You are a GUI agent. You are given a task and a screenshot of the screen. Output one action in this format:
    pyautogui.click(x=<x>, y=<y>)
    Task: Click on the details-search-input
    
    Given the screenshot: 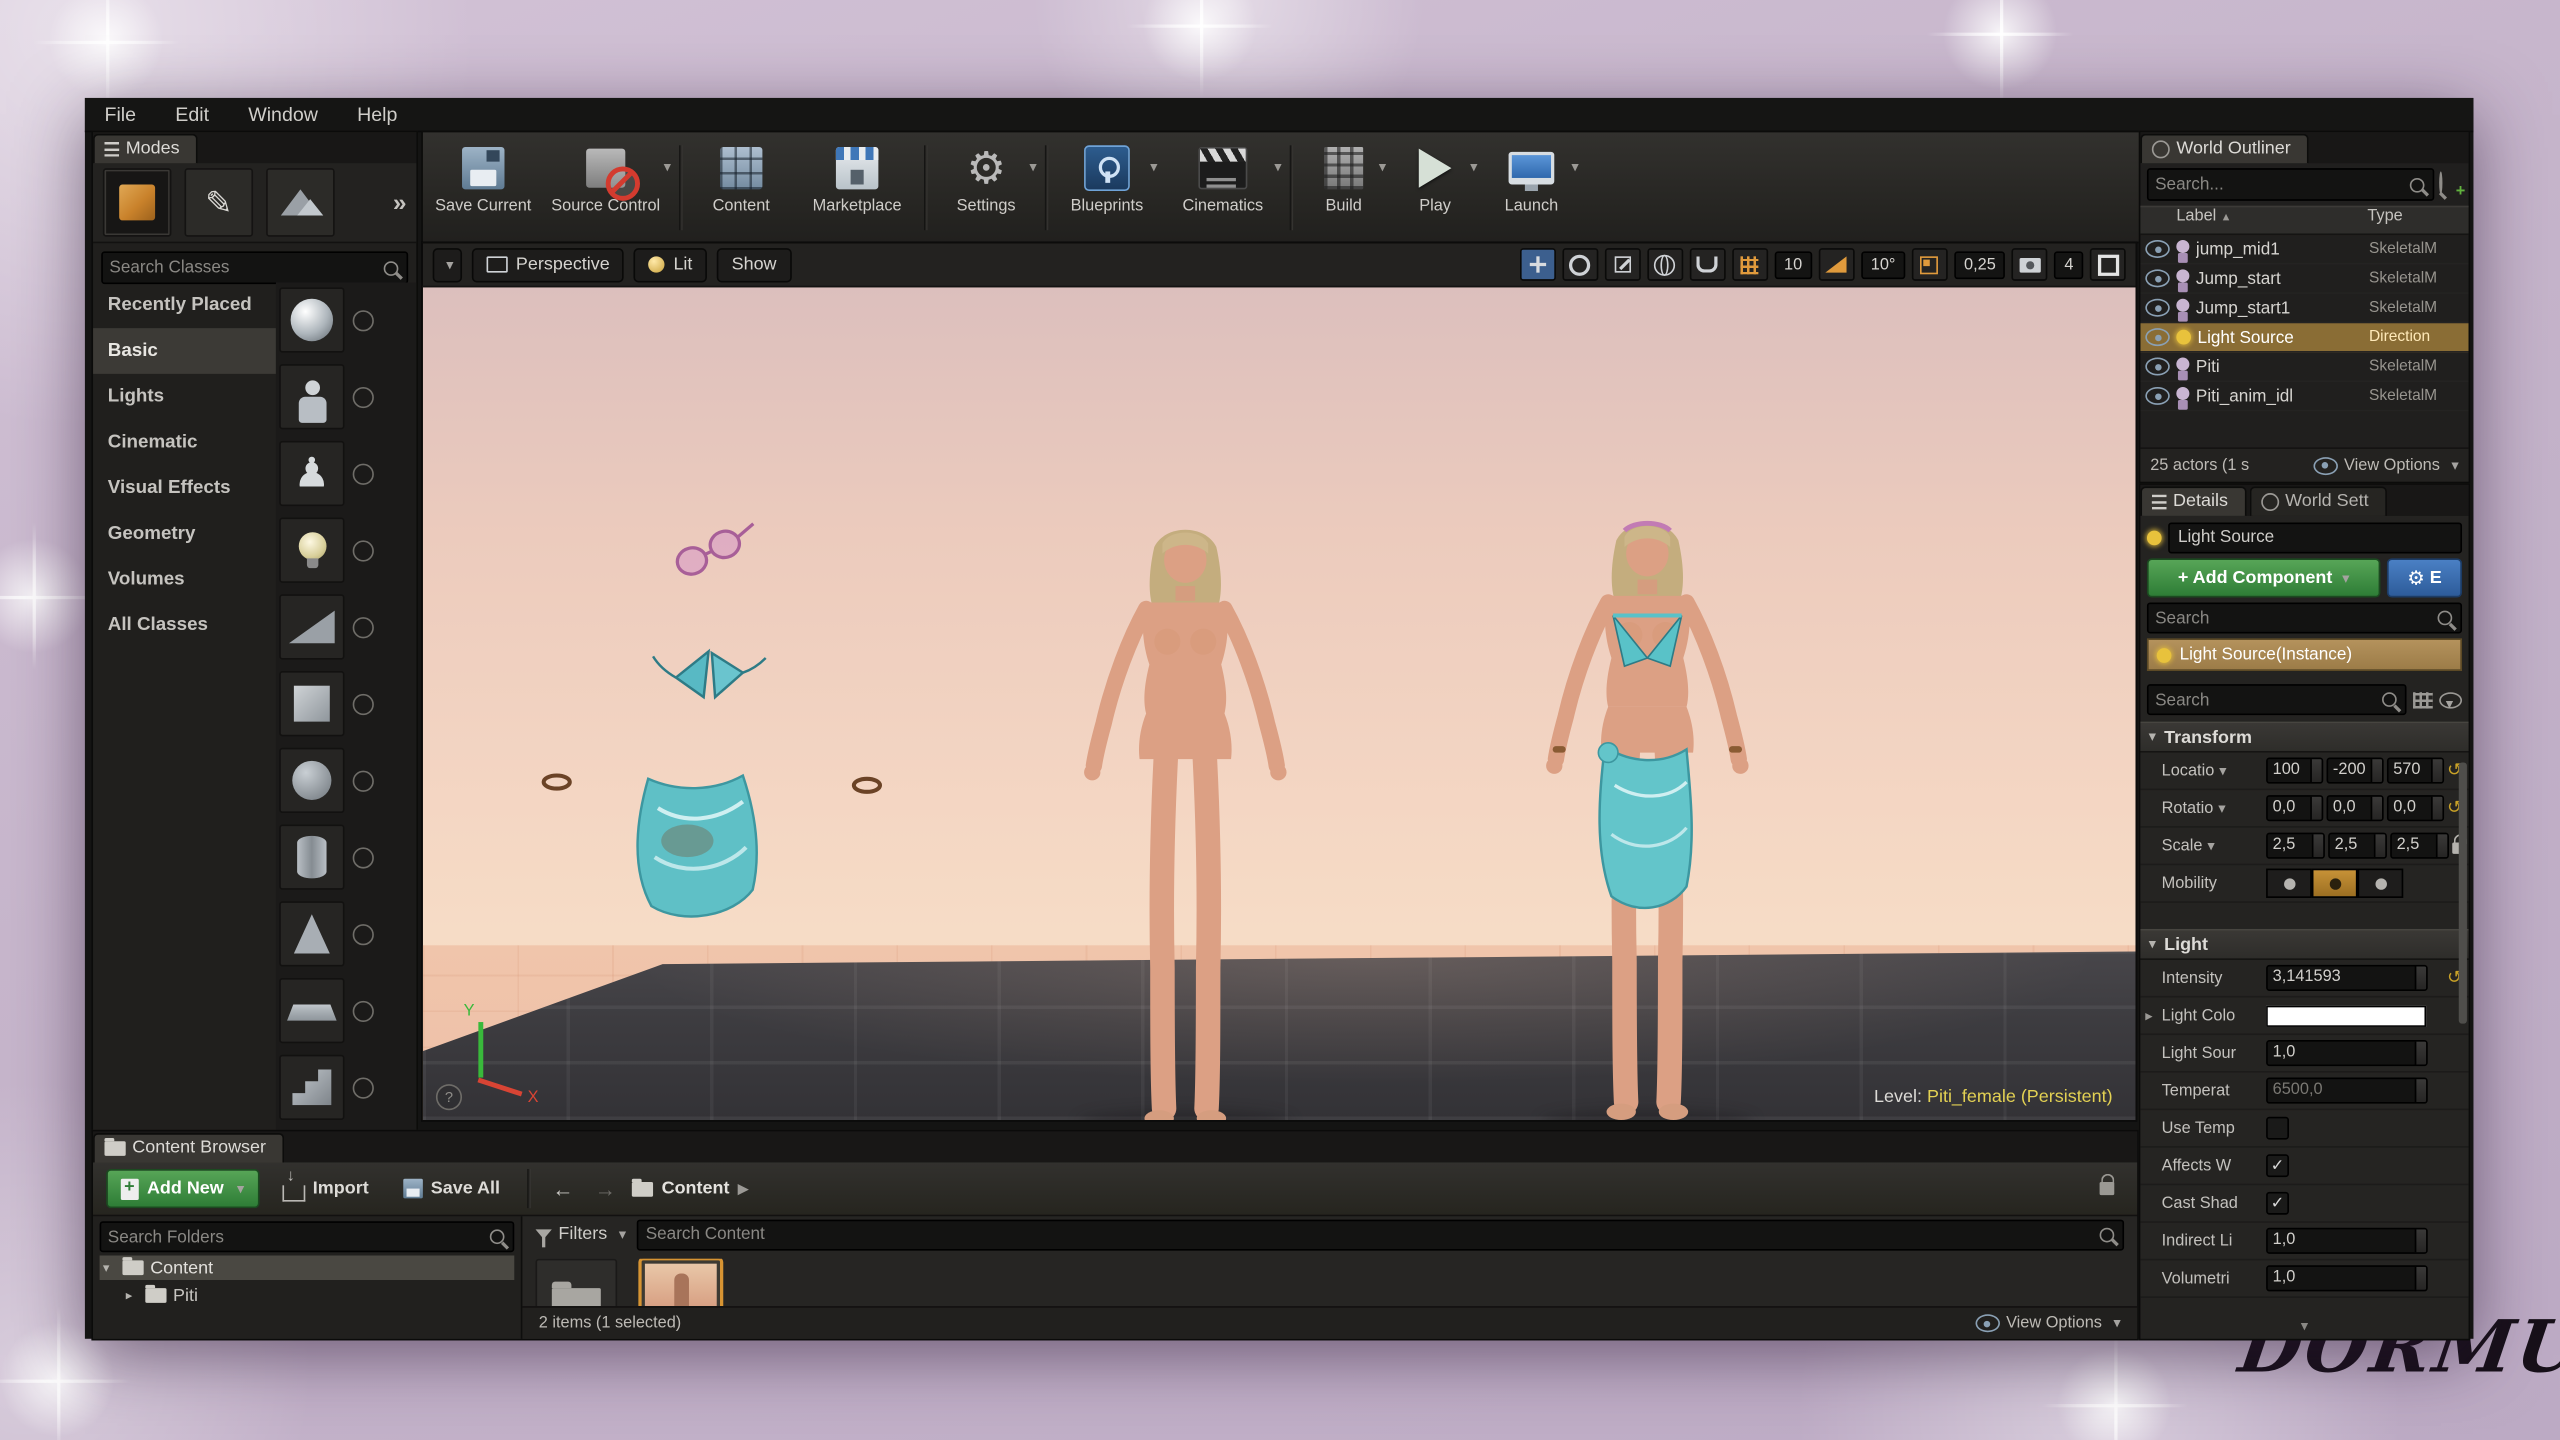 What is the action you would take?
    pyautogui.click(x=2263, y=699)
    